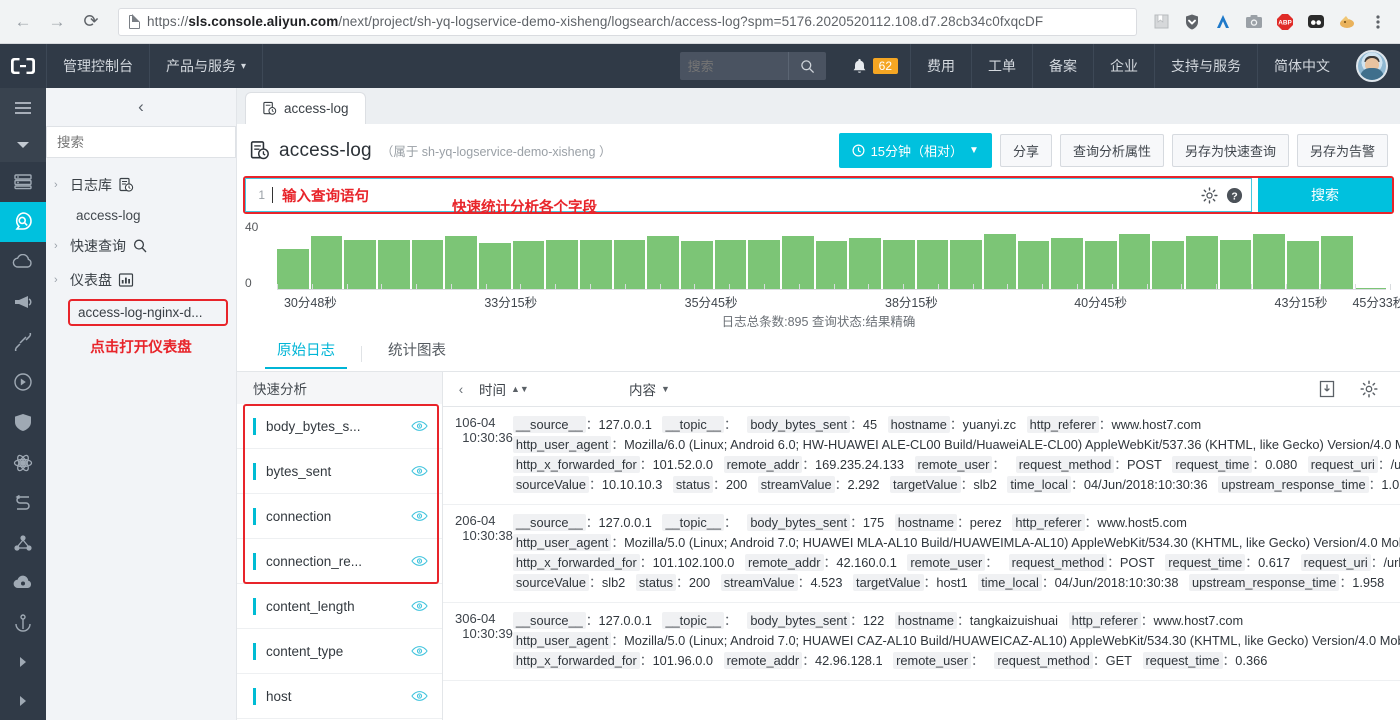 The height and width of the screenshot is (720, 1400). Describe the element at coordinates (23, 583) in the screenshot. I see `cloud-db-icon` at that location.